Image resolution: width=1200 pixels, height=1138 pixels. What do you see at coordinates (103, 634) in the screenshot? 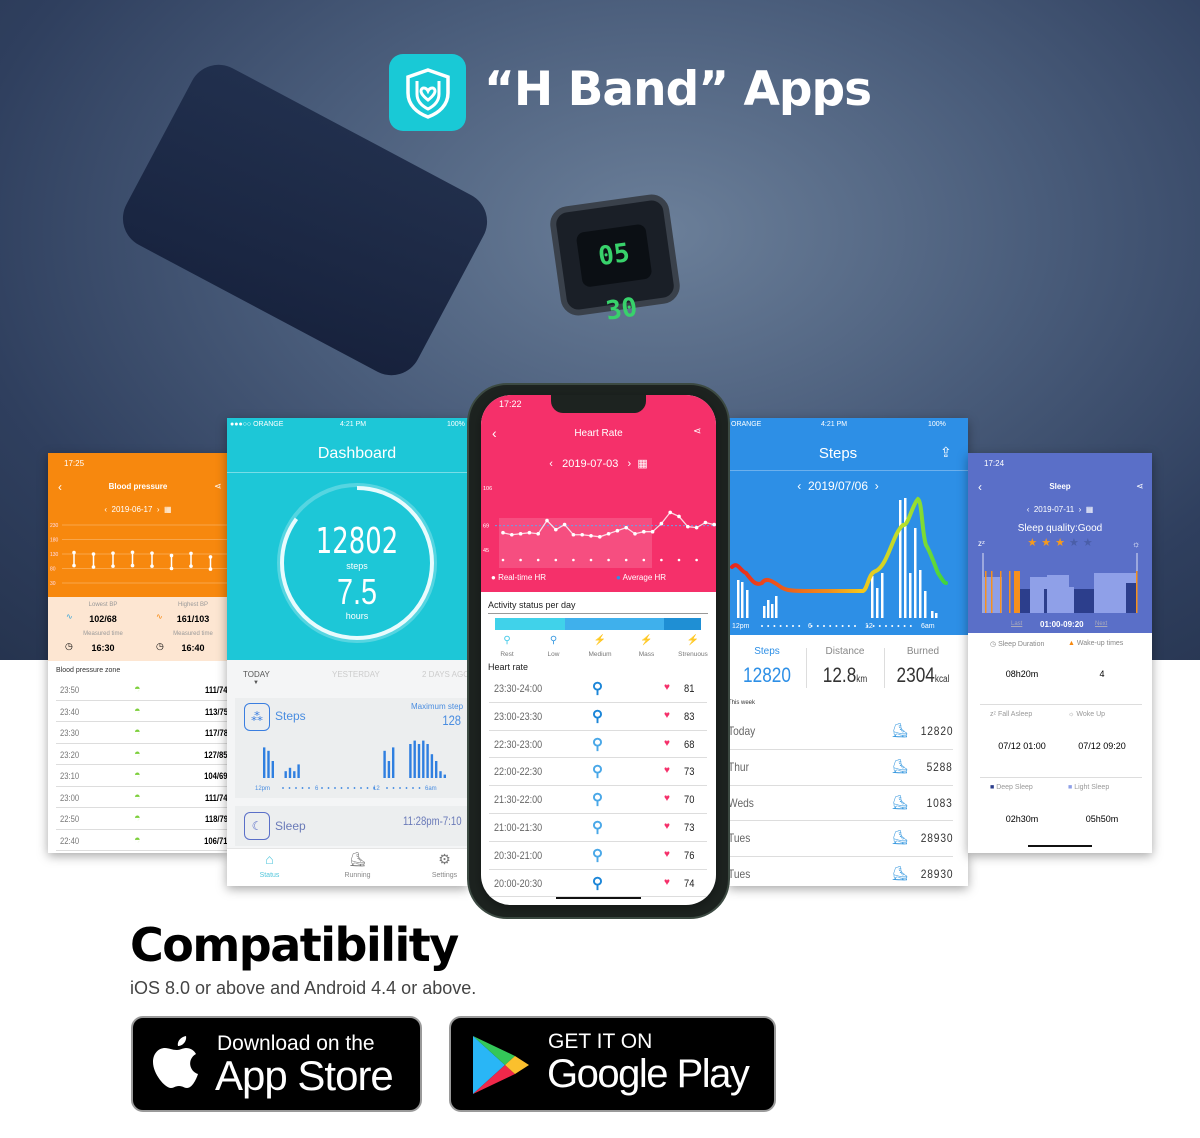
I see `measured-label: Measured time` at bounding box center [103, 634].